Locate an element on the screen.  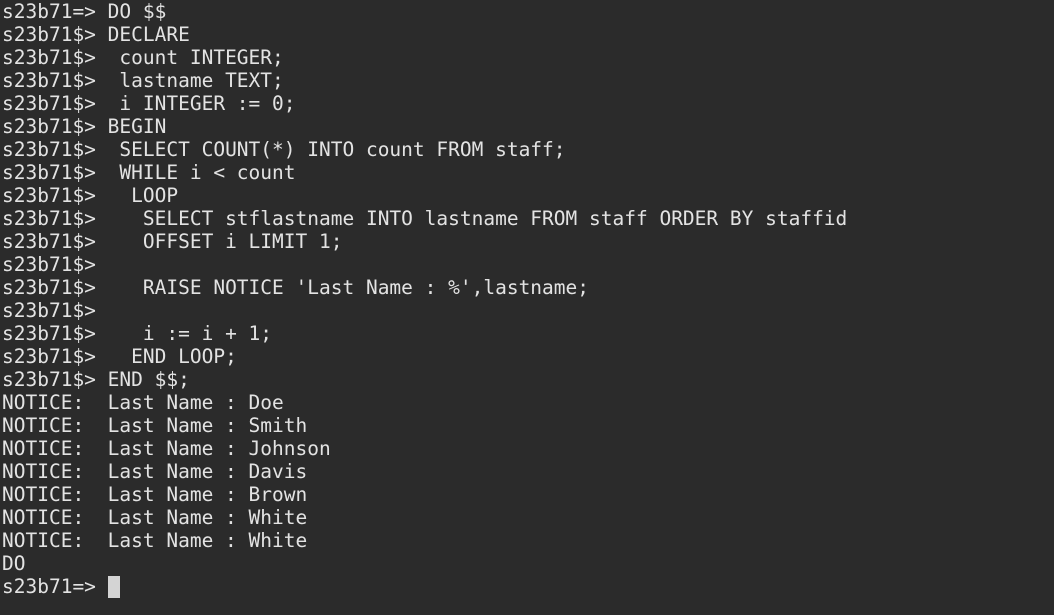
command-text: END $$; is located at coordinates (148, 379).